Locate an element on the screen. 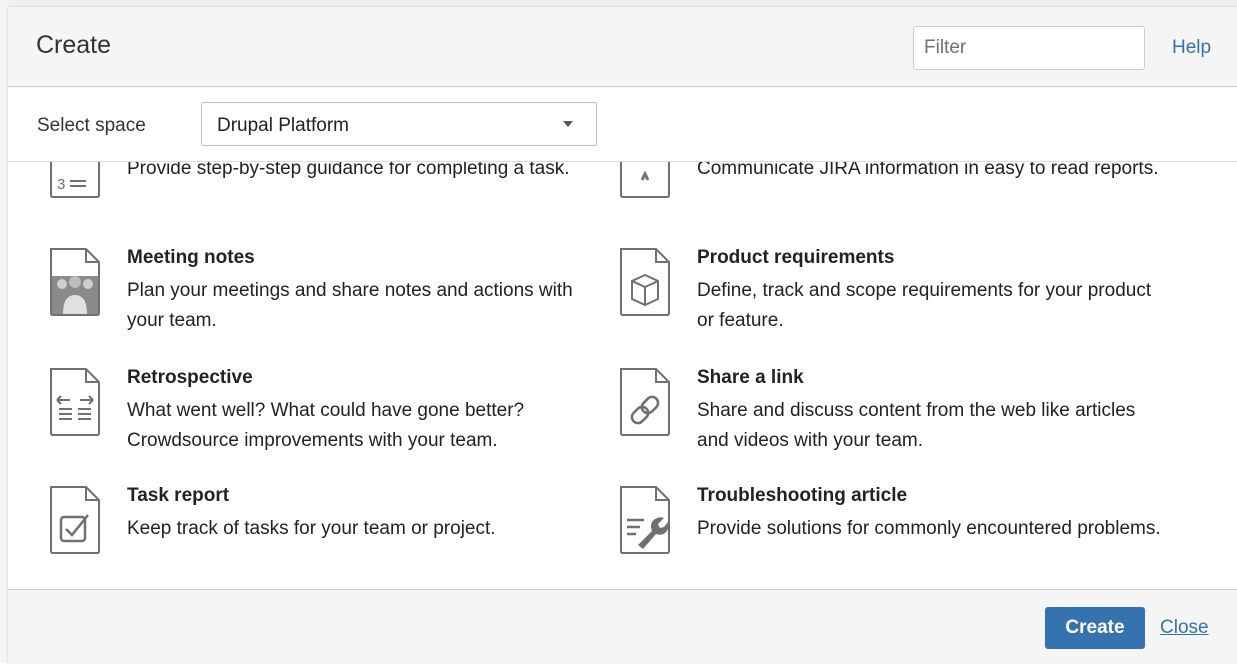  background-strip-top is located at coordinates (618, 3).